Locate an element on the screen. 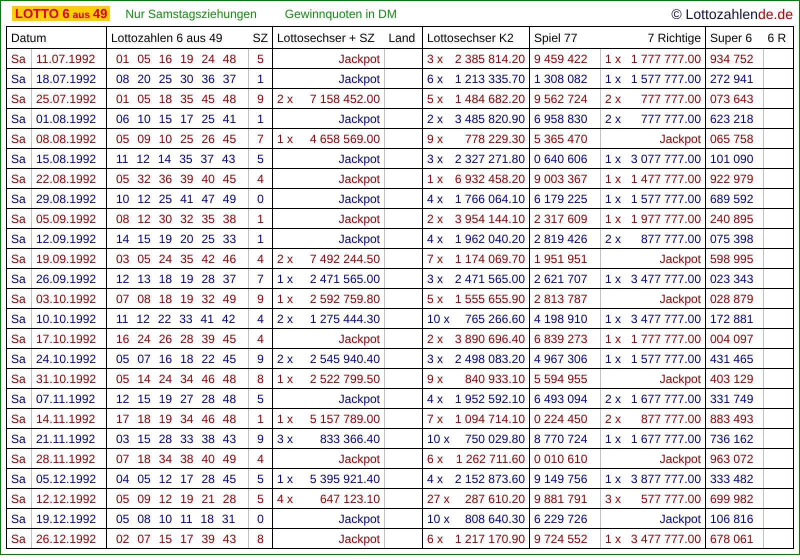  nav-link: Gewinnquoten in DM is located at coordinates (340, 13).